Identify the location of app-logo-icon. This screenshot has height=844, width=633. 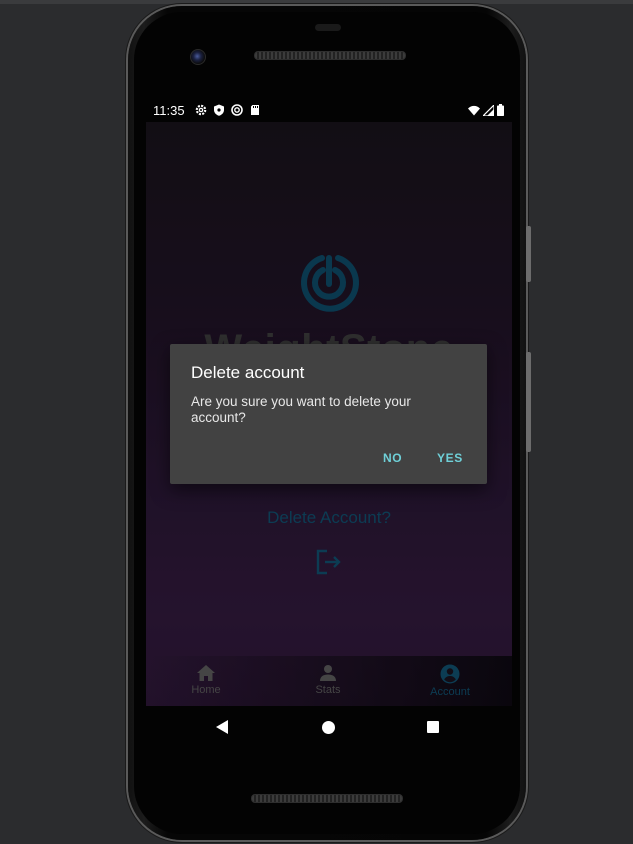
(330, 283).